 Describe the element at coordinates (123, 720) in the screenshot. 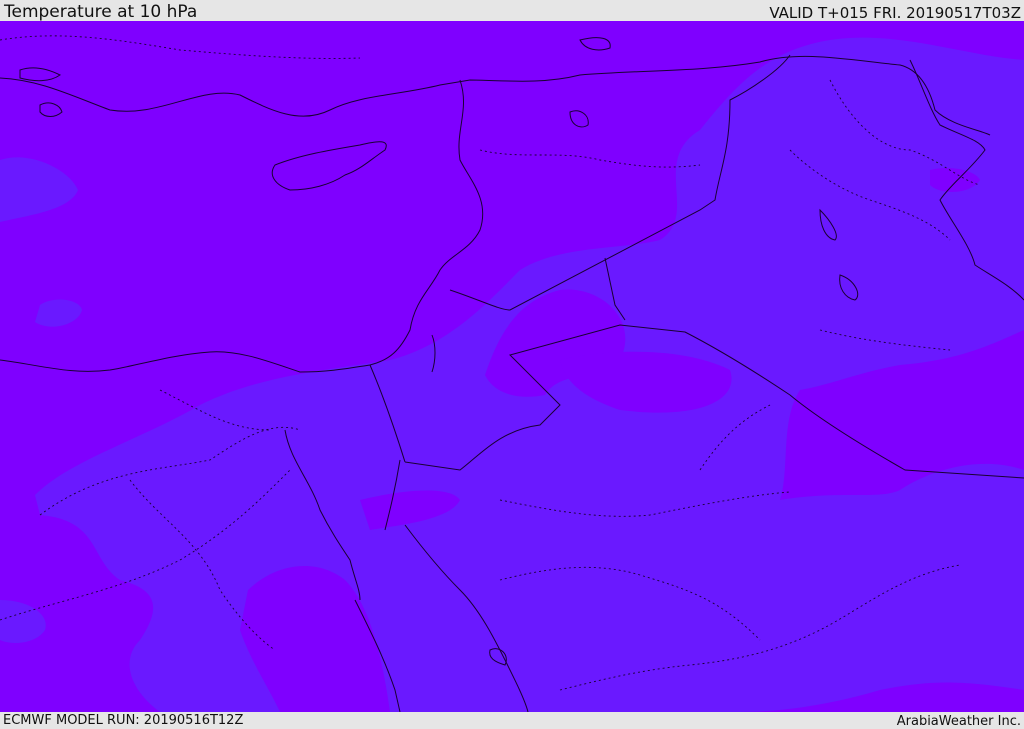

I see `model-run: ECMWF MODEL RUN: 20190516T12Z` at that location.